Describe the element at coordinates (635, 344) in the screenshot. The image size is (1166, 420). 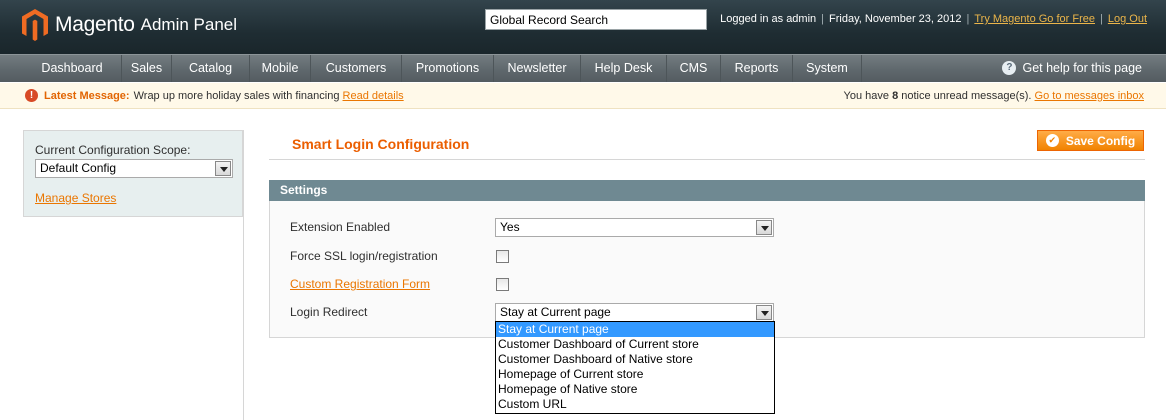
I see `dropdown-option: Customer Dashboard of Current store` at that location.